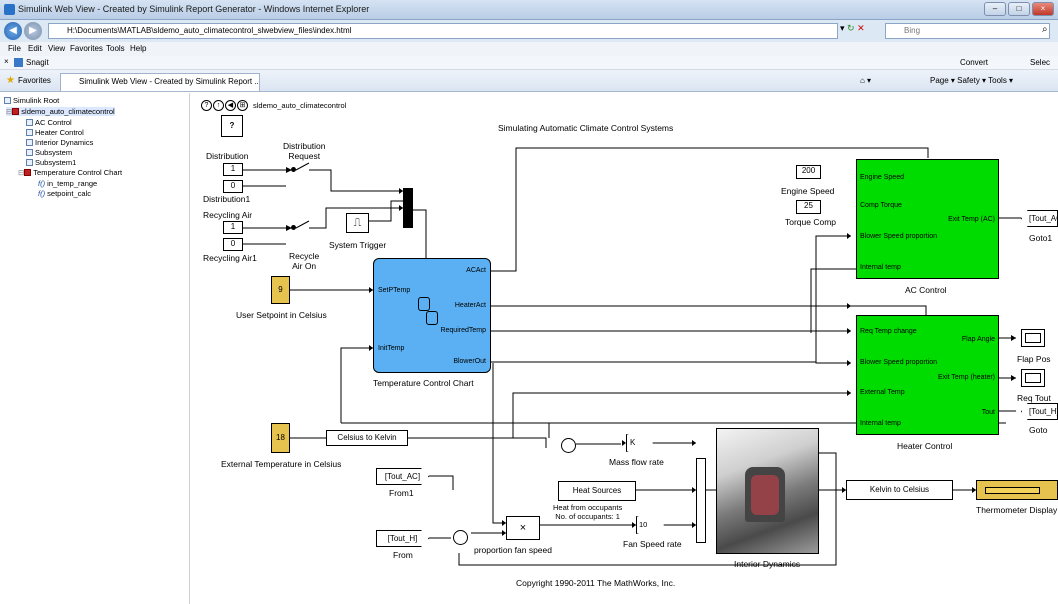 The width and height of the screenshot is (1058, 604). I want to click on help-block: ?, so click(232, 126).